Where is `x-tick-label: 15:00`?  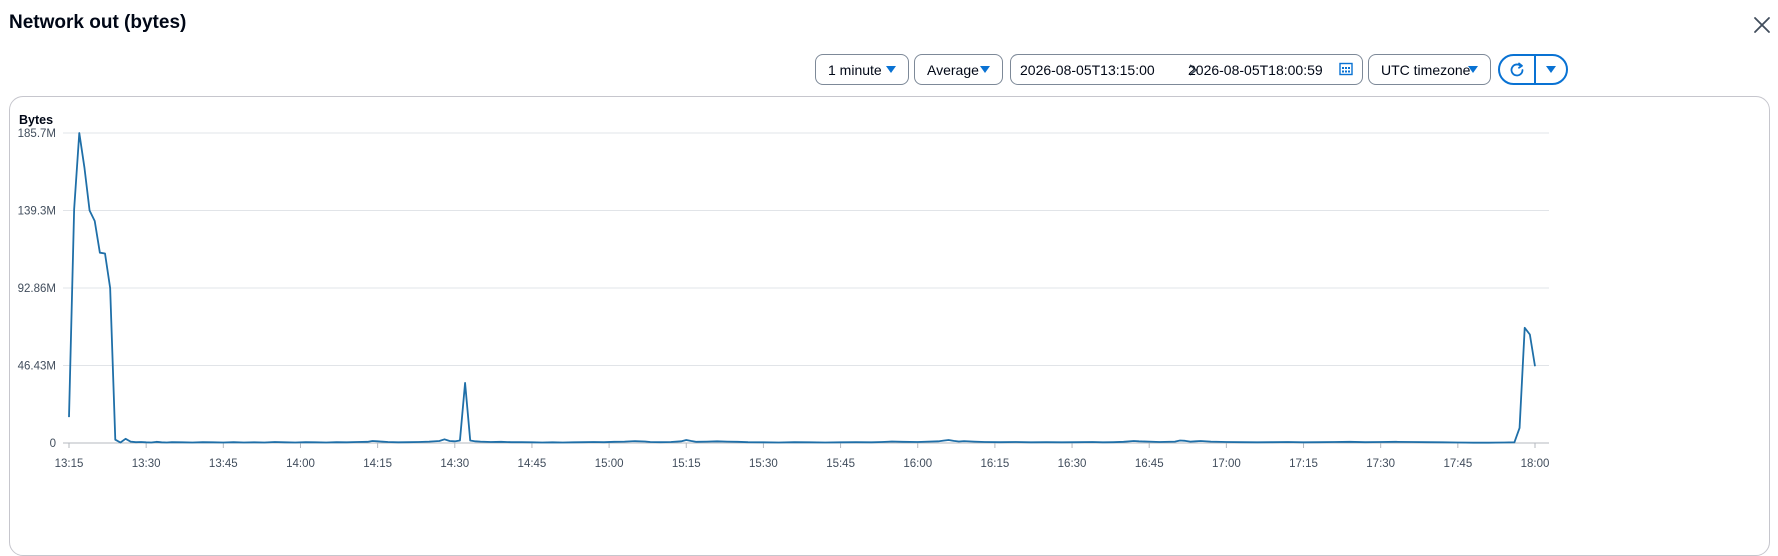
x-tick-label: 15:00 is located at coordinates (609, 464).